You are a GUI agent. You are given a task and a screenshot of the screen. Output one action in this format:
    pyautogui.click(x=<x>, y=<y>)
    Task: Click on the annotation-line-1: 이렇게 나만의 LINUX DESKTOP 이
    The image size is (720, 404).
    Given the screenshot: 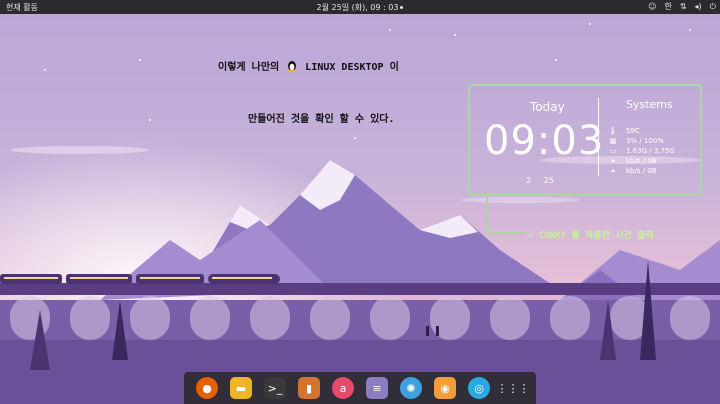 What is the action you would take?
    pyautogui.click(x=308, y=65)
    